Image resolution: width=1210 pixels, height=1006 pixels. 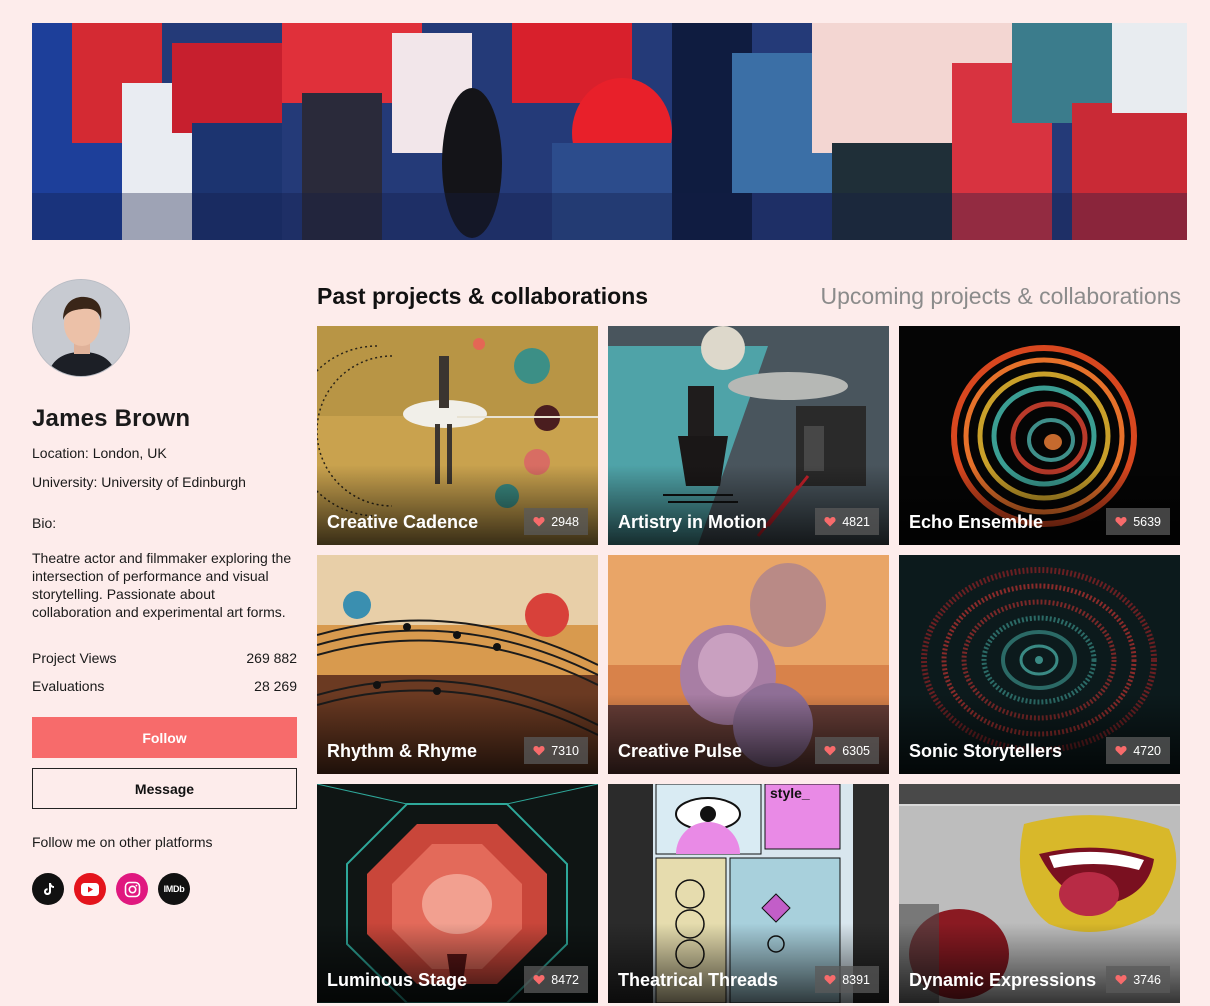 What do you see at coordinates (790, 793) in the screenshot?
I see `svg-text: style_` at bounding box center [790, 793].